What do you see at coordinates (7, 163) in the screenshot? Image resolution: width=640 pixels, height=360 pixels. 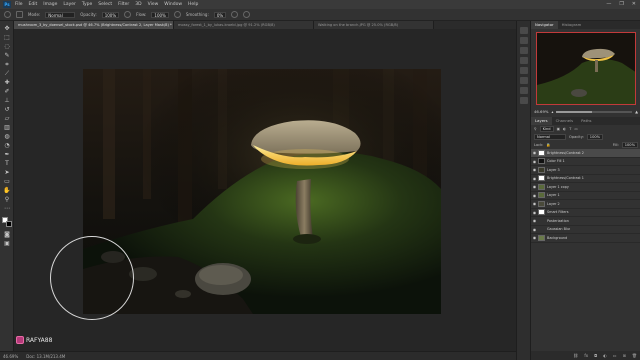 I see `type-tool-icon: T` at bounding box center [7, 163].